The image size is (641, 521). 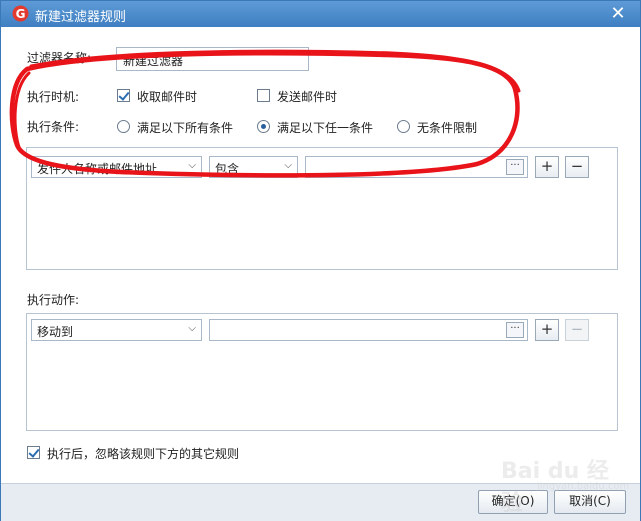 I want to click on action-browse-button: ···, so click(x=515, y=330).